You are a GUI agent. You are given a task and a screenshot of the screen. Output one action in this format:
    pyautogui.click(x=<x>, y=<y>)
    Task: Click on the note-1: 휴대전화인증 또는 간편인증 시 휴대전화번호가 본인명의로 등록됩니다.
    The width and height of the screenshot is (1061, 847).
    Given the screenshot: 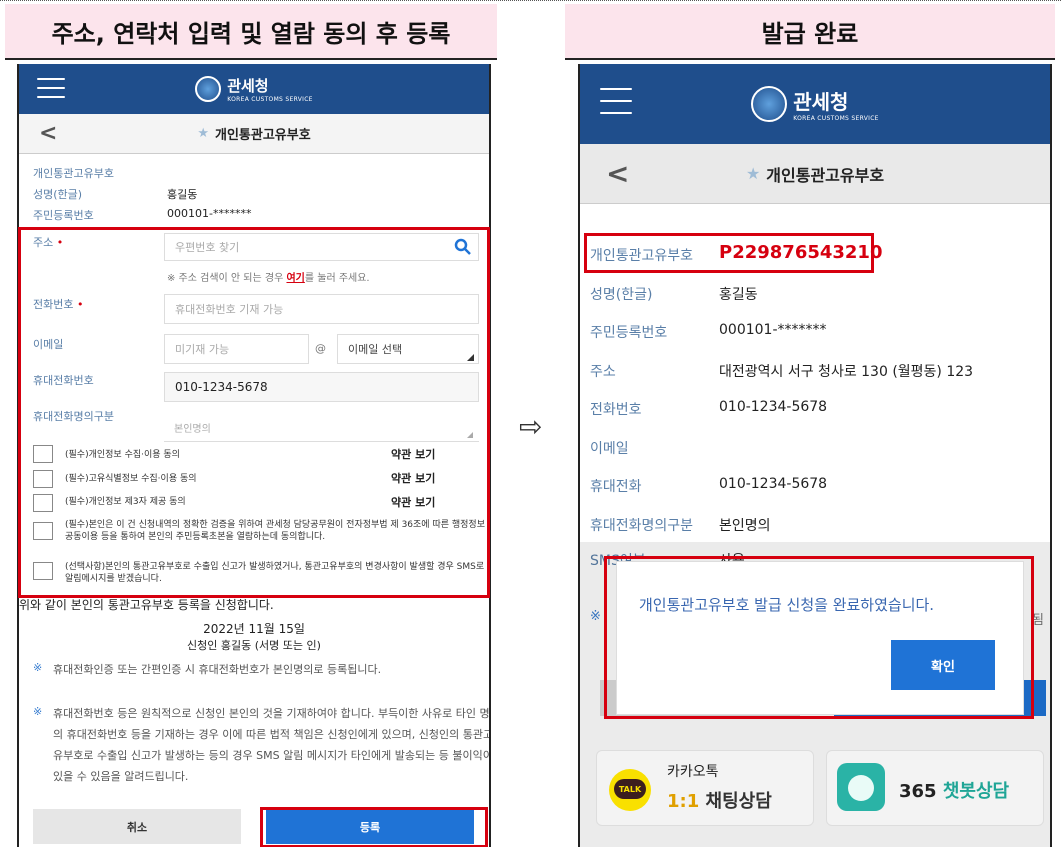 What is the action you would take?
    pyautogui.click(x=217, y=669)
    